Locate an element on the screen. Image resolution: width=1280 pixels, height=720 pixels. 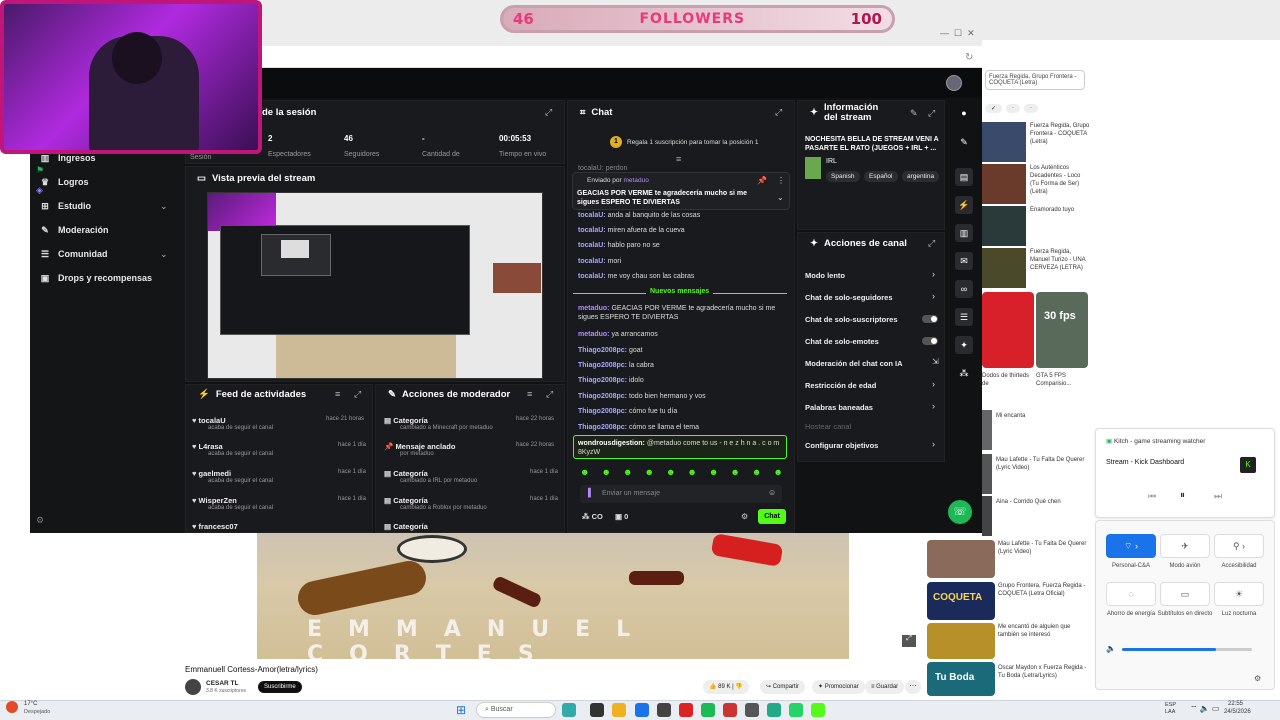
action-ai-moderation: Moderación del chat con IA is located at coordinates (854, 363).